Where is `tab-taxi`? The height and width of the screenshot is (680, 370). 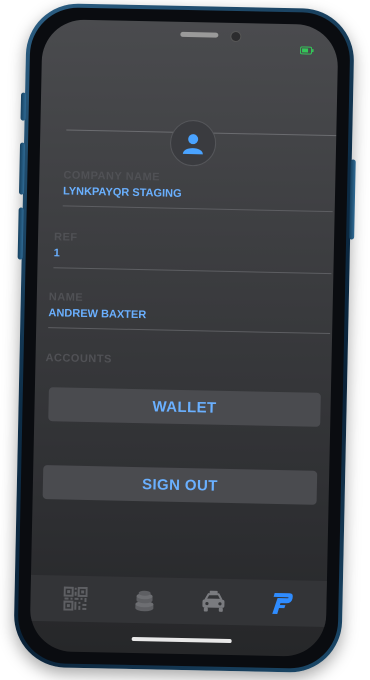
tab-taxi is located at coordinates (213, 601).